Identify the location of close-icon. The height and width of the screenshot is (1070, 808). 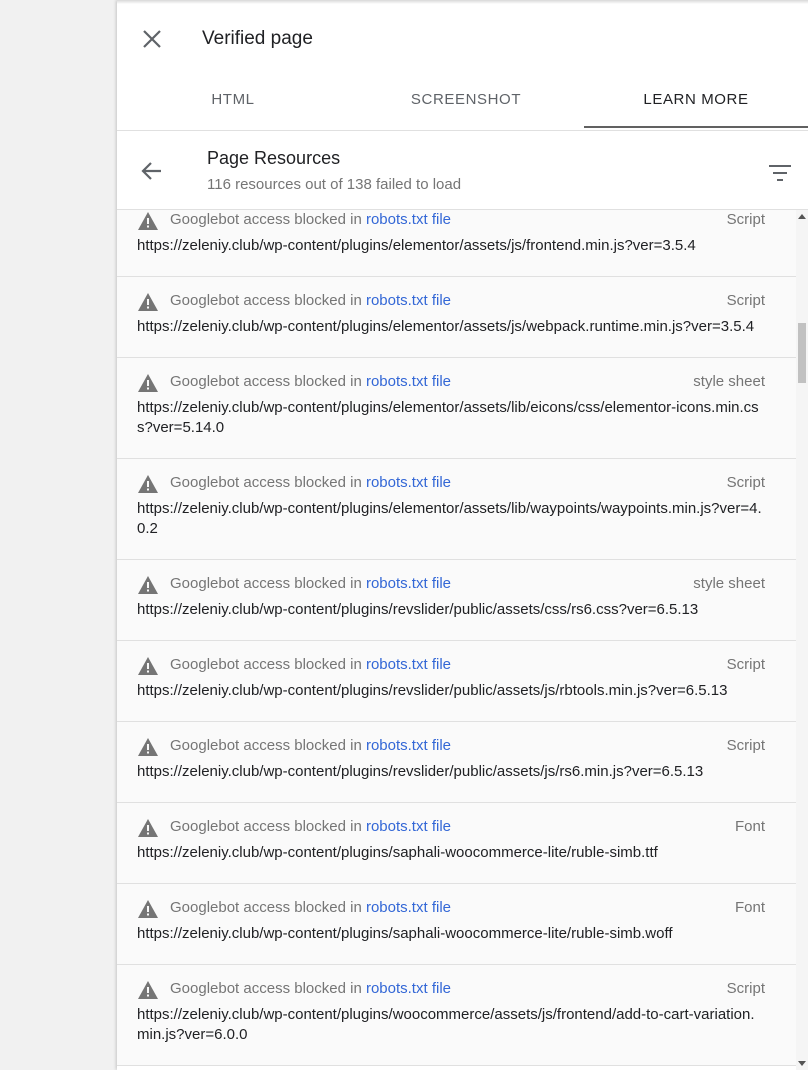
(152, 39).